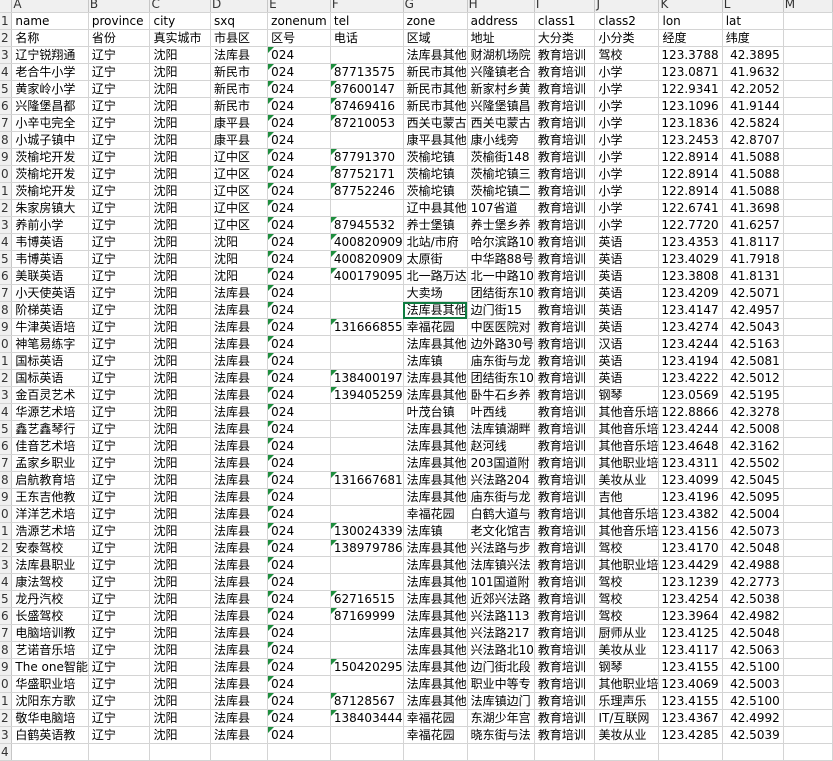 The width and height of the screenshot is (833, 761). What do you see at coordinates (753, 174) in the screenshot?
I see `cell: 41.5088` at bounding box center [753, 174].